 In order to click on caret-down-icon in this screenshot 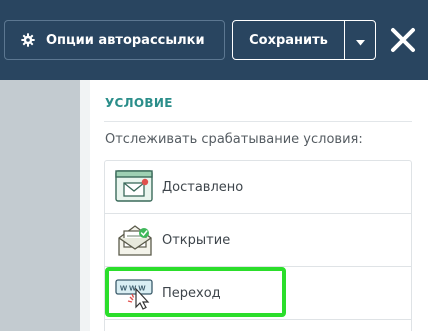, I will do `click(360, 40)`.